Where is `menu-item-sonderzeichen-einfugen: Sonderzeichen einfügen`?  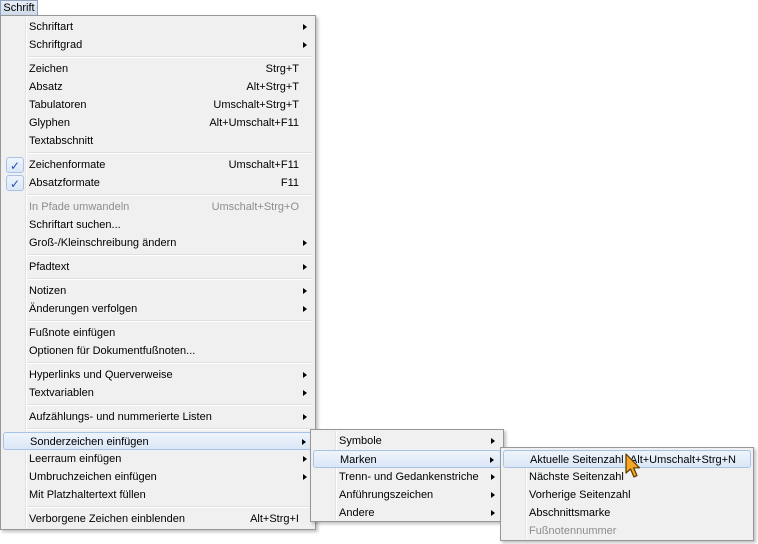 menu-item-sonderzeichen-einfugen: Sonderzeichen einfügen is located at coordinates (158, 441).